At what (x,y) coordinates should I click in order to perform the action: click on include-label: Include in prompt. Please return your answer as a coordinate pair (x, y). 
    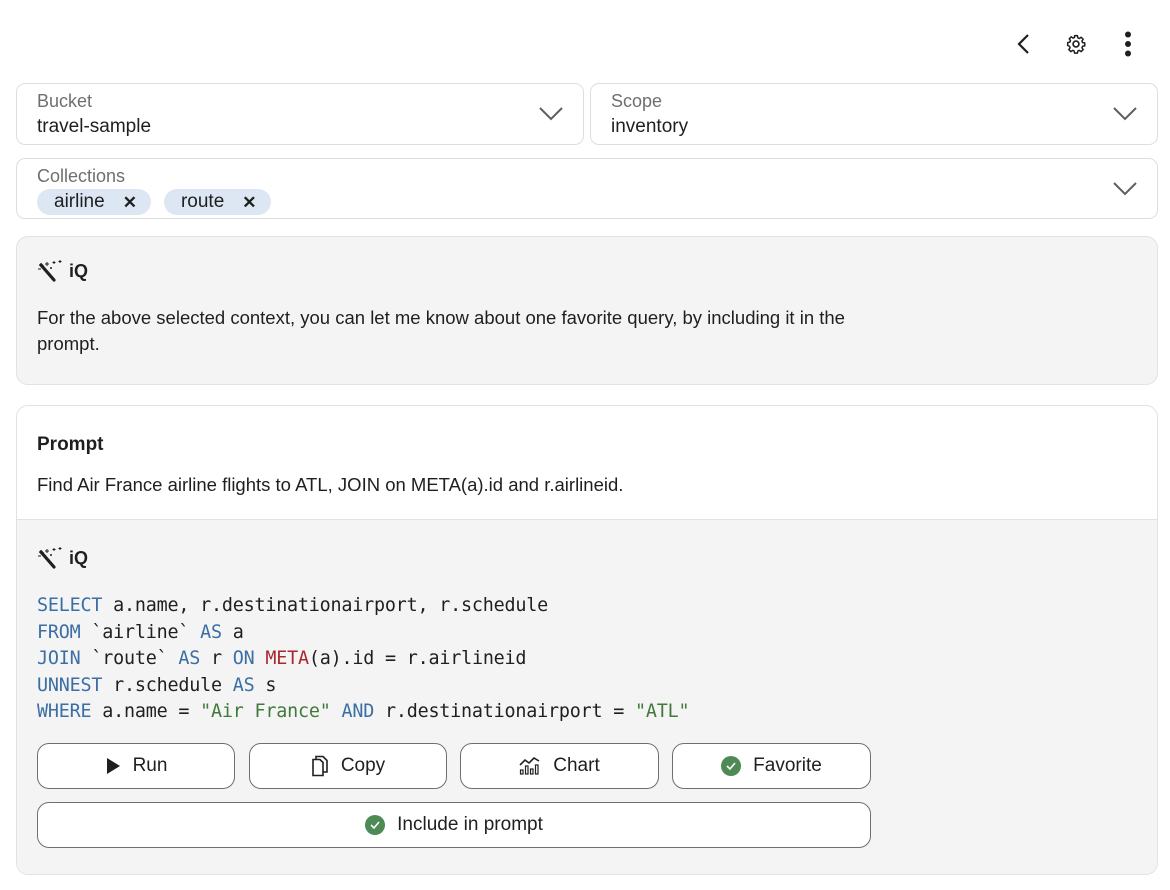
    Looking at the image, I should click on (470, 824).